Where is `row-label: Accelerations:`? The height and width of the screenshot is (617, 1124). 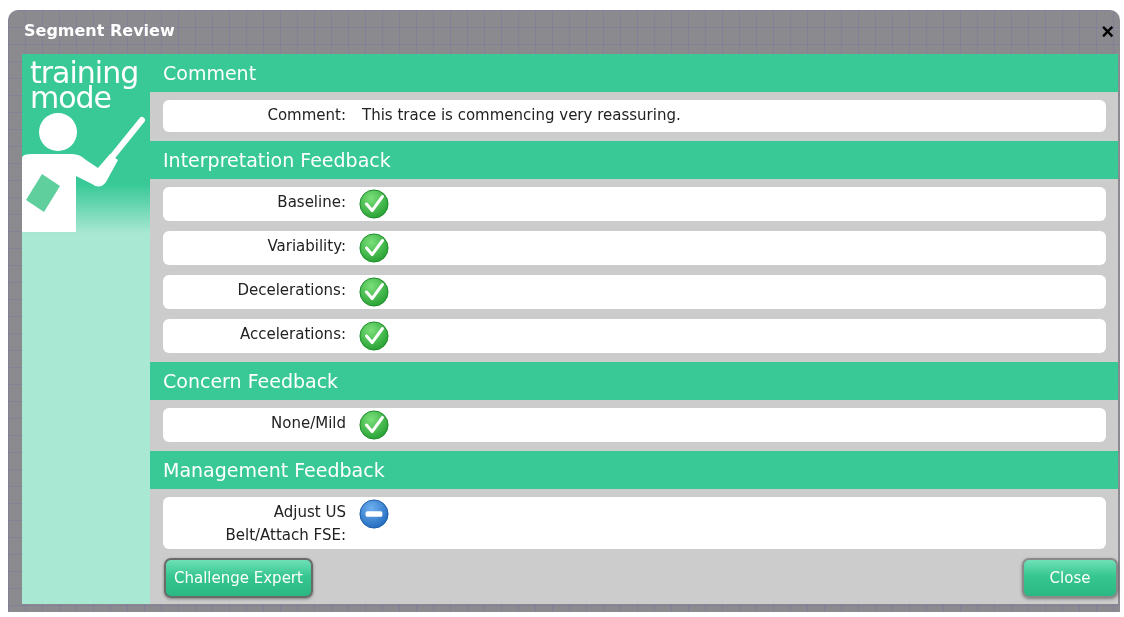 row-label: Accelerations: is located at coordinates (292, 334).